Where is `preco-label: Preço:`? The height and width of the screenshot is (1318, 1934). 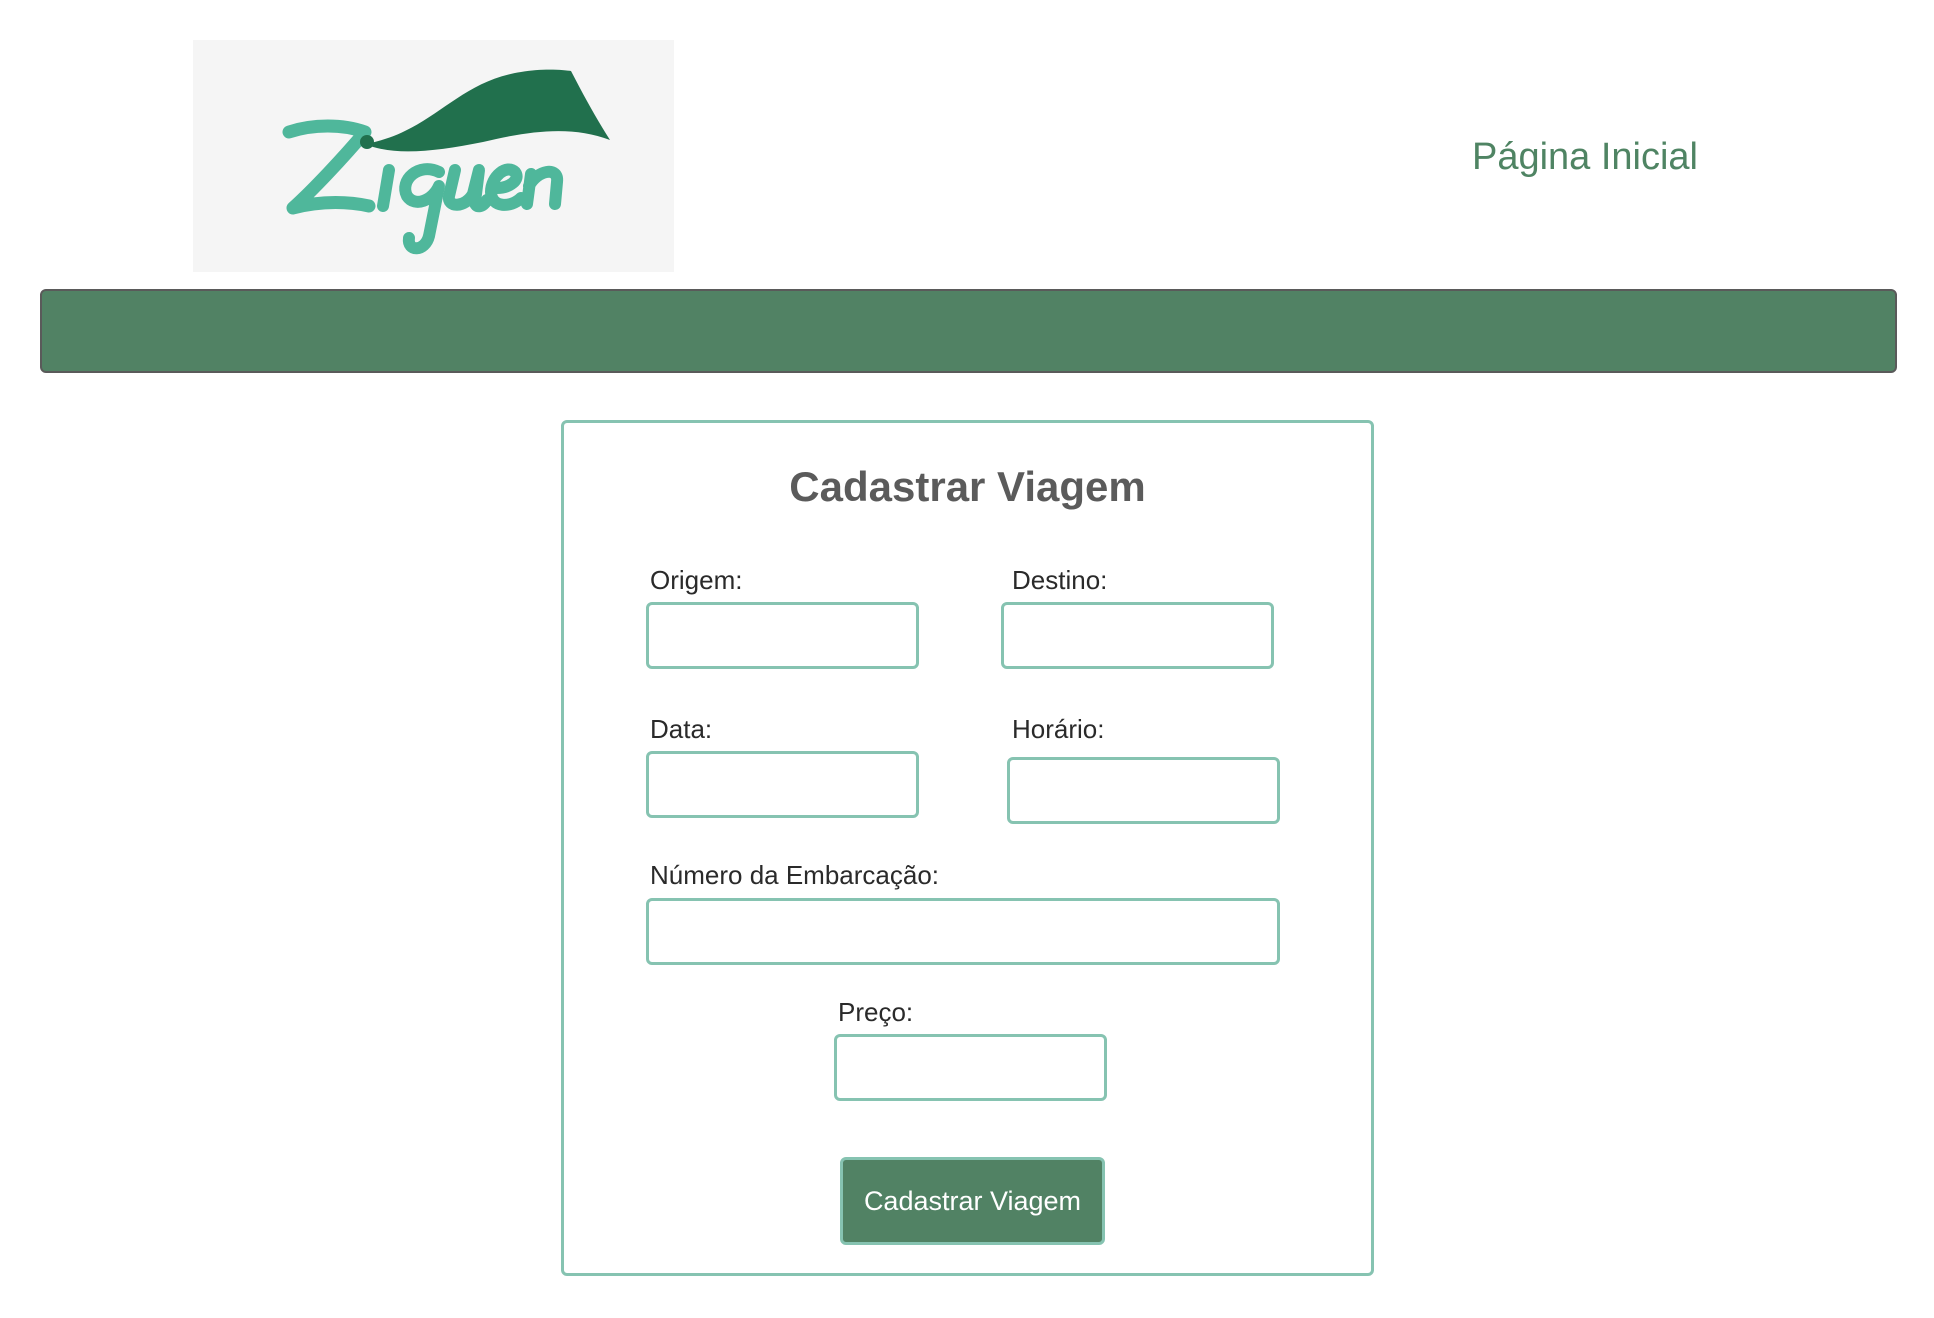
preco-label: Preço: is located at coordinates (876, 1012).